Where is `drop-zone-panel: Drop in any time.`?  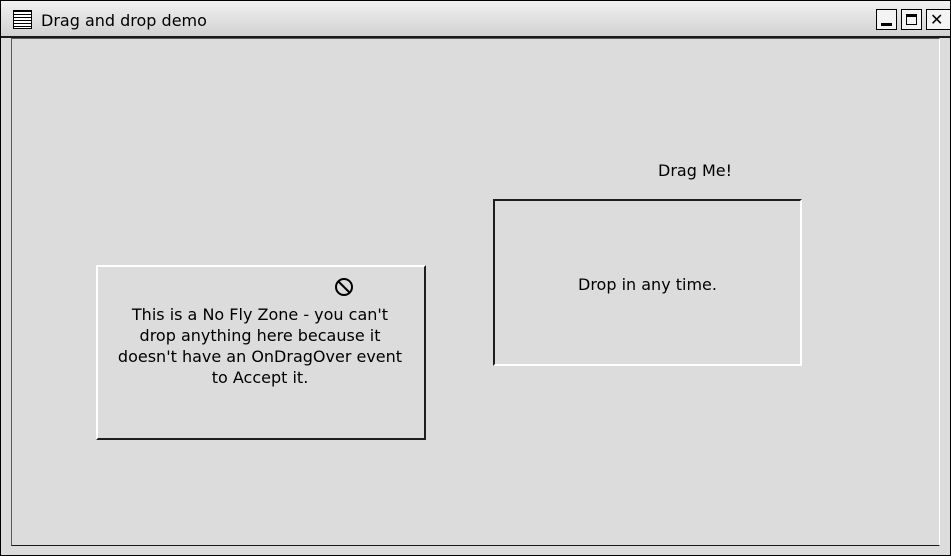
drop-zone-panel: Drop in any time. is located at coordinates (647, 282).